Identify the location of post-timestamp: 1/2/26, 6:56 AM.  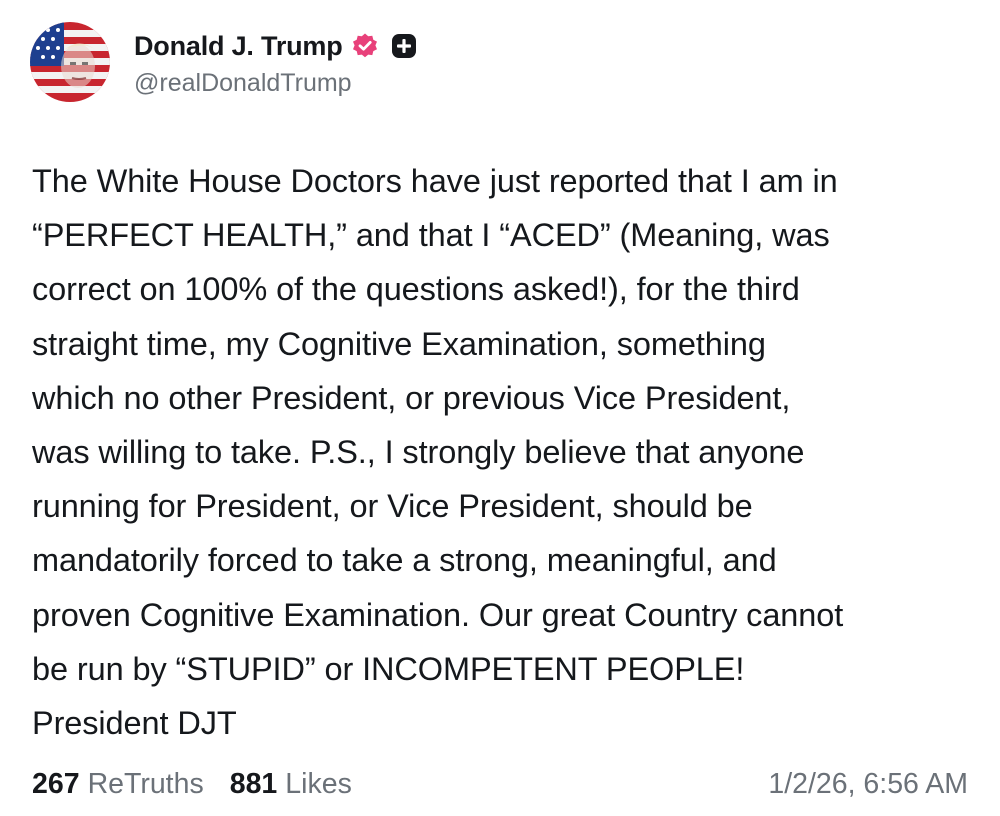
(868, 784).